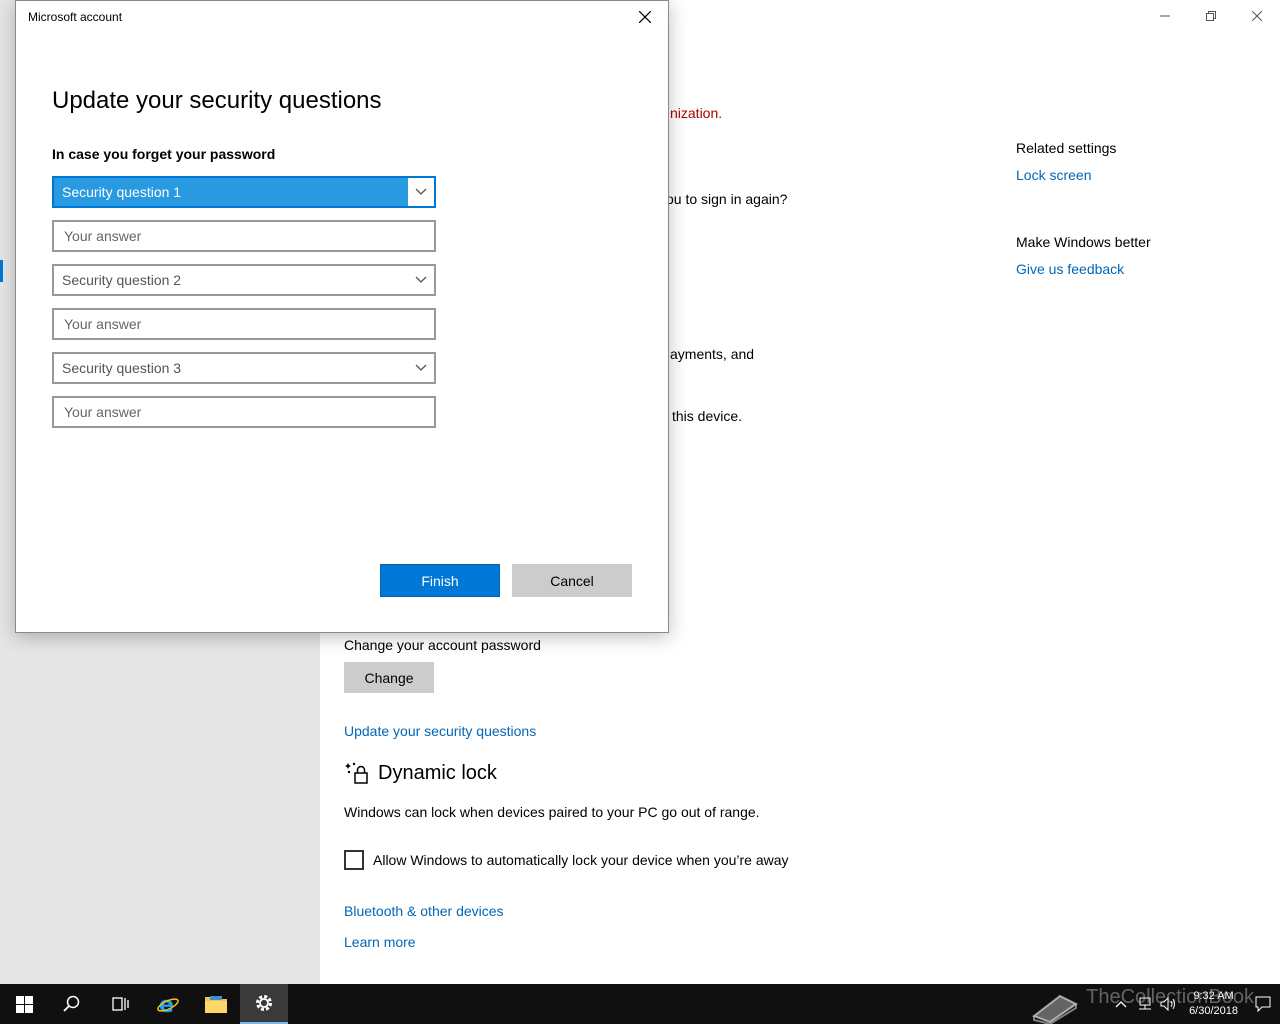 The width and height of the screenshot is (1280, 1024). What do you see at coordinates (437, 772) in the screenshot?
I see `dynamic-lock-title: Dynamic lock` at bounding box center [437, 772].